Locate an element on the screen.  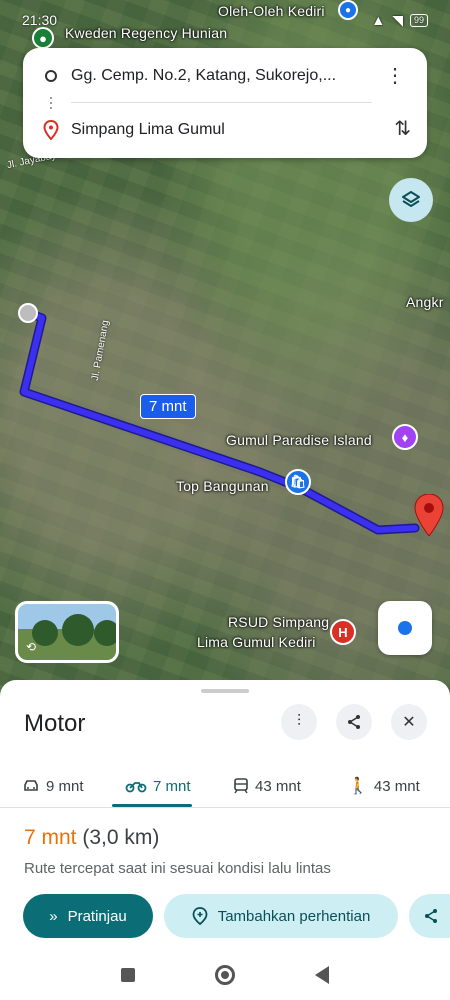
card-divider is located at coordinates (221, 102).